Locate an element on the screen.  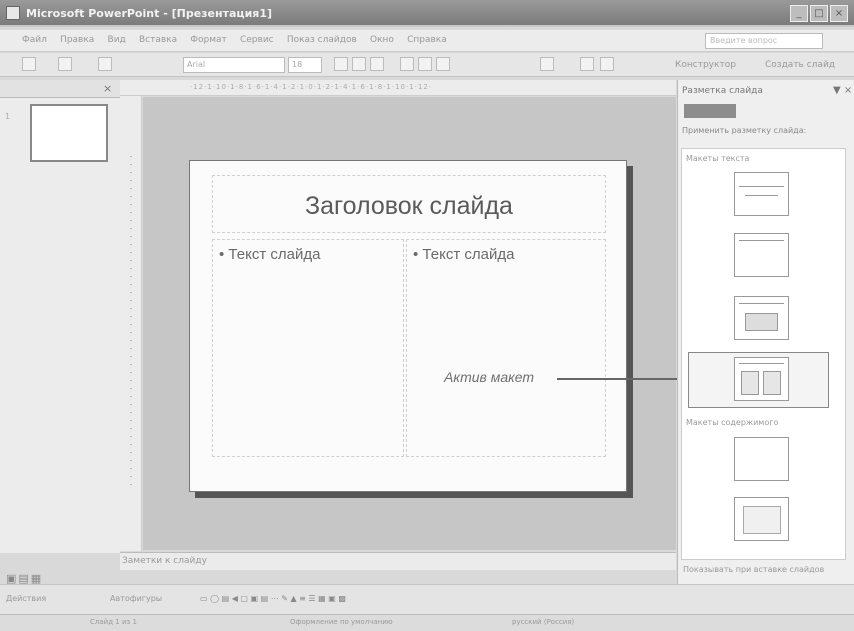
slide-title-text: Заголовок слайда is located at coordinates (409, 206).